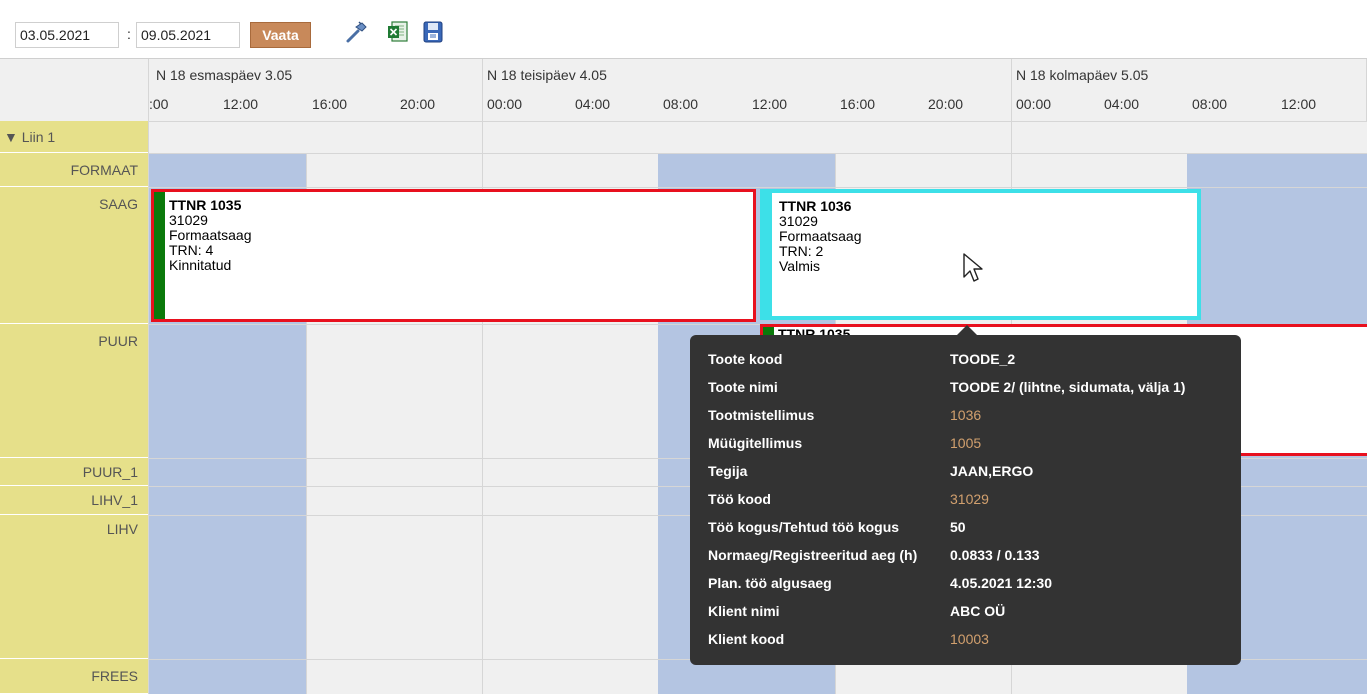  I want to click on task-trn: TRN: 2, so click(801, 251).